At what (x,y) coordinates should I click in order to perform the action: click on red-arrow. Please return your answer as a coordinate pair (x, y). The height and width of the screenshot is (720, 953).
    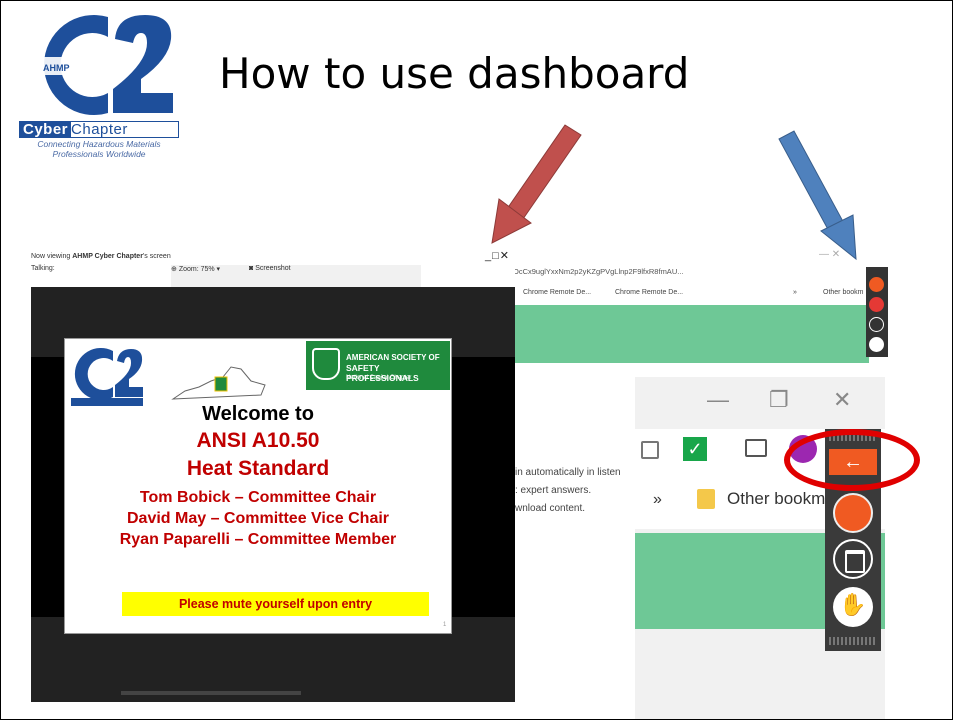
    Looking at the image, I should click on (536, 184).